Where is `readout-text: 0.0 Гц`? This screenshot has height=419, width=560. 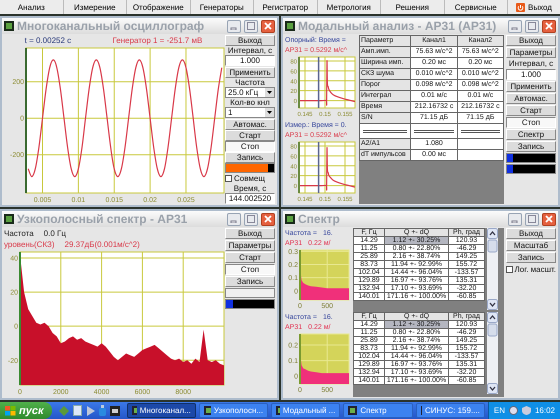
readout-text: 0.0 Гц is located at coordinates (55, 233).